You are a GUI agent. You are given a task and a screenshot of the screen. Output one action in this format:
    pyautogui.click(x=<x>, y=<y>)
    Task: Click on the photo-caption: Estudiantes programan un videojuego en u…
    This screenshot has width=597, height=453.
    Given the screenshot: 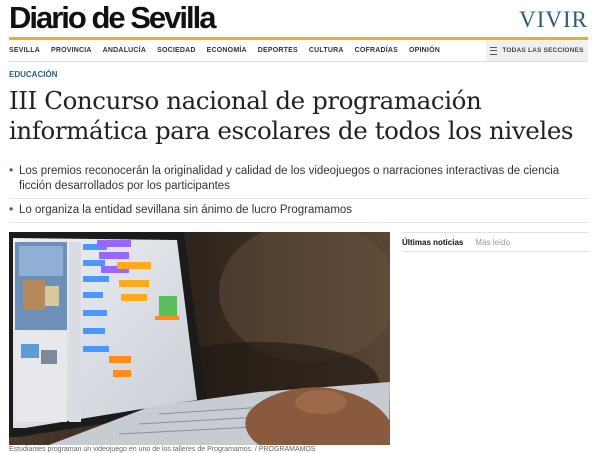 What is the action you would take?
    pyautogui.click(x=162, y=449)
    